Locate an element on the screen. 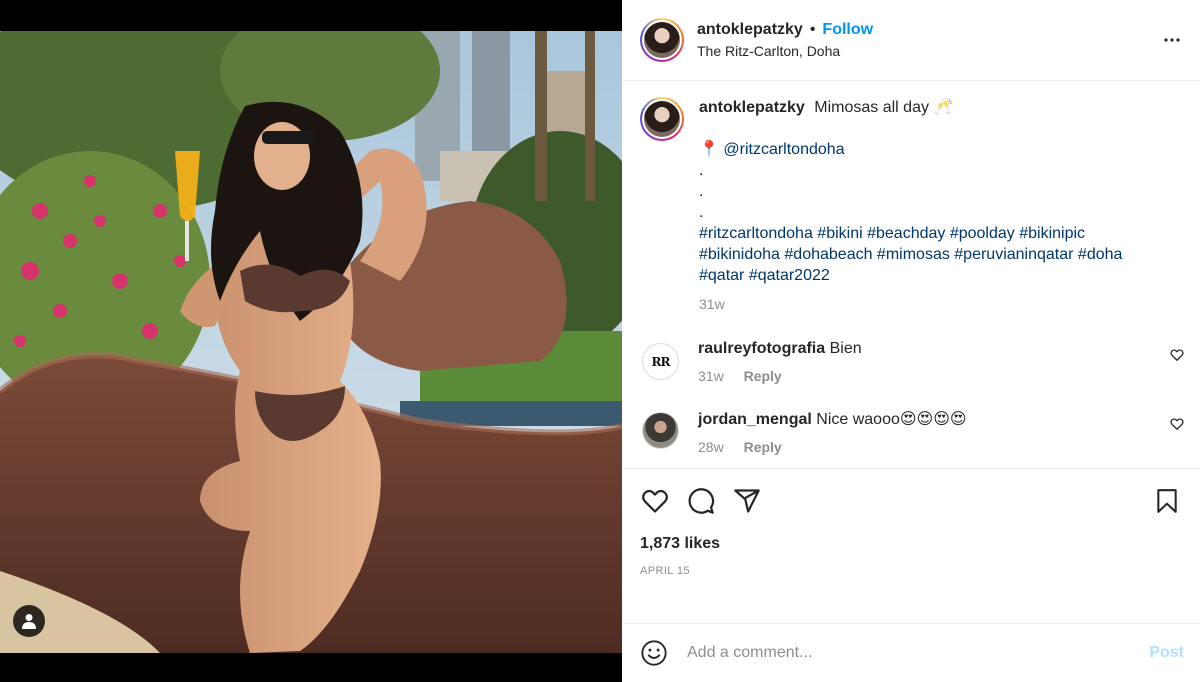 The height and width of the screenshot is (682, 1200). caption-age: 31w is located at coordinates (934, 304).